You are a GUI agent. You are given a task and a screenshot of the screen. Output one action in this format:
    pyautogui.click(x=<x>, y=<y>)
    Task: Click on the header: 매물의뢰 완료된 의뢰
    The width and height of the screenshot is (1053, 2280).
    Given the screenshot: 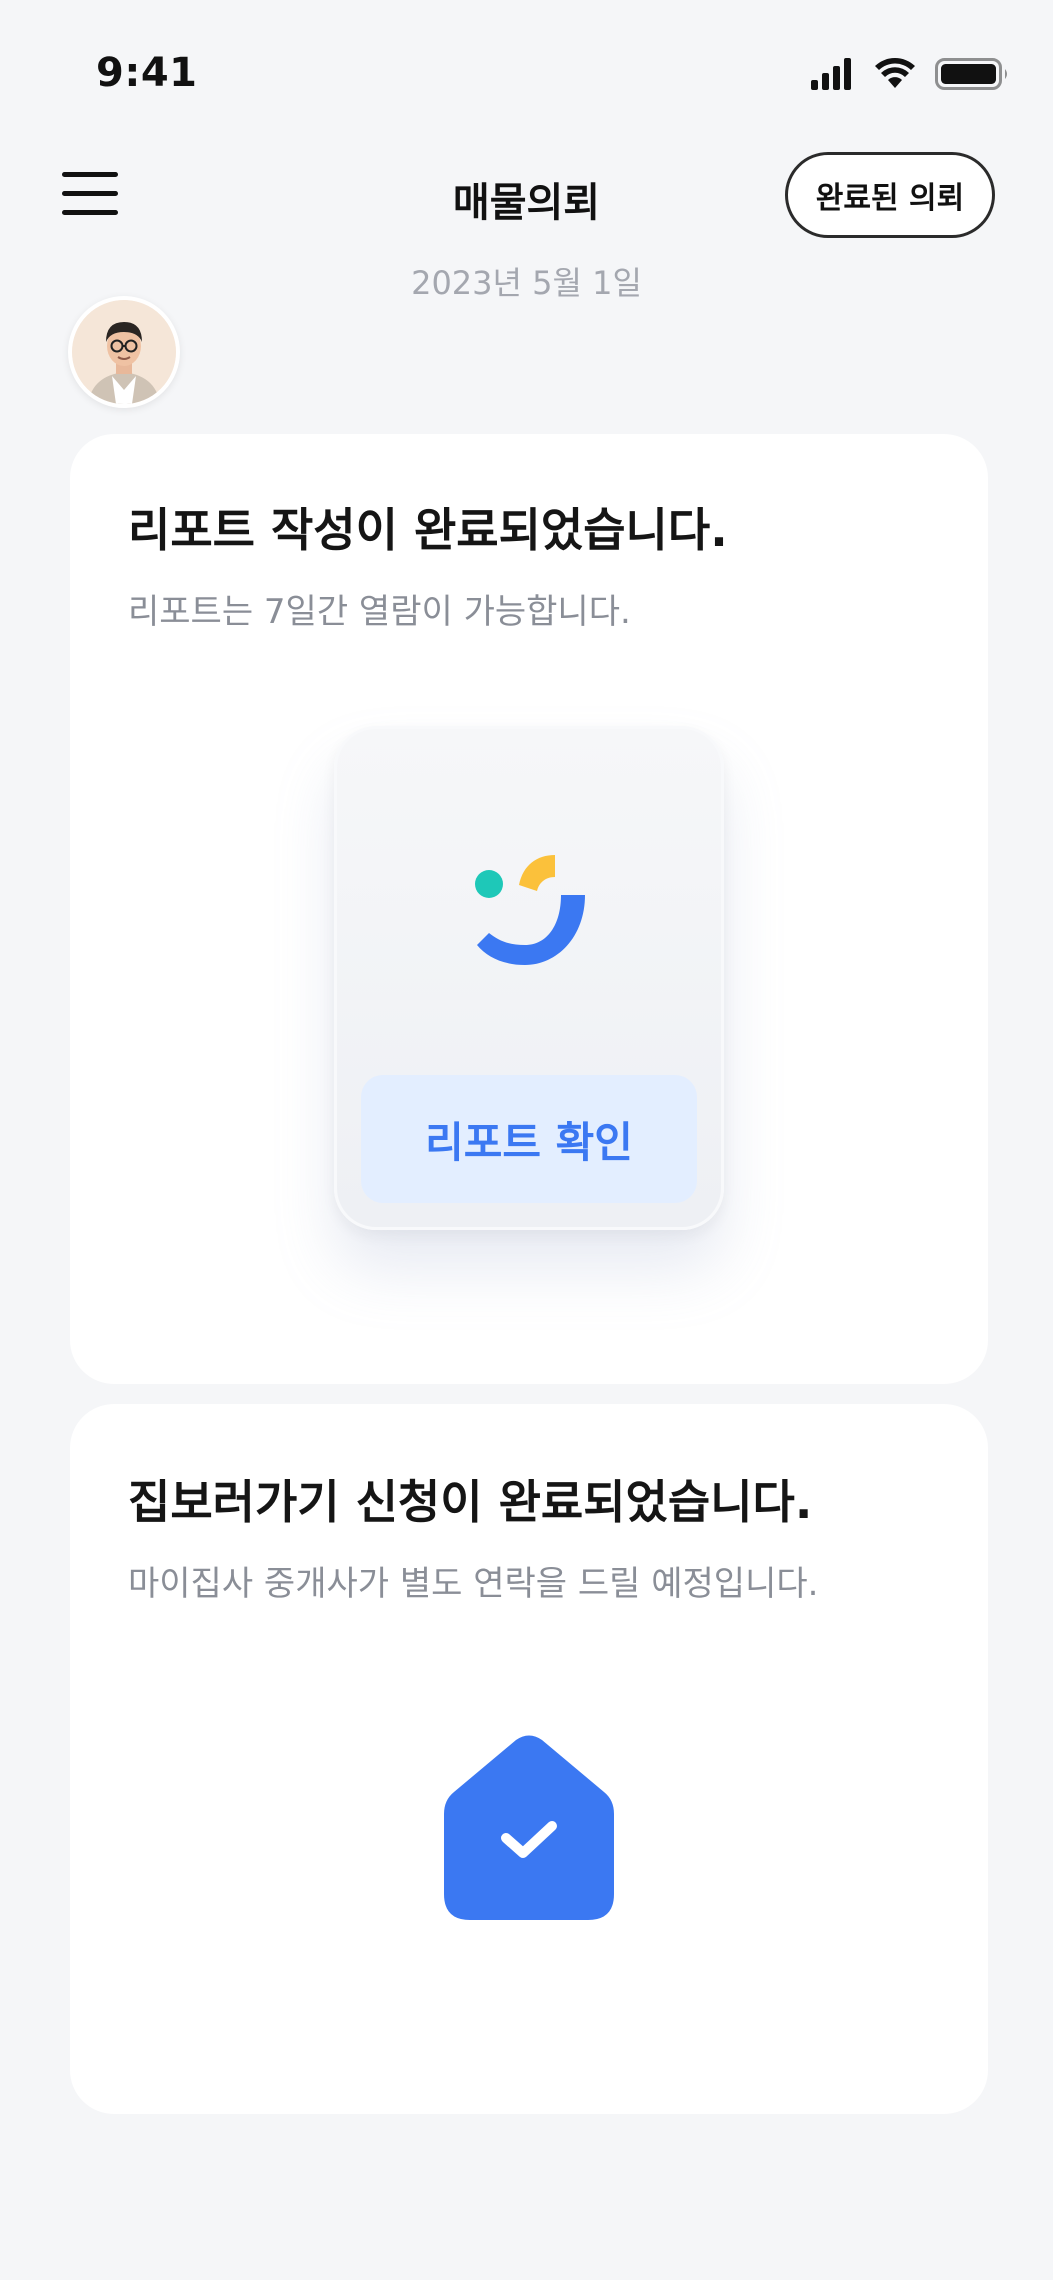 What is the action you would take?
    pyautogui.click(x=526, y=195)
    